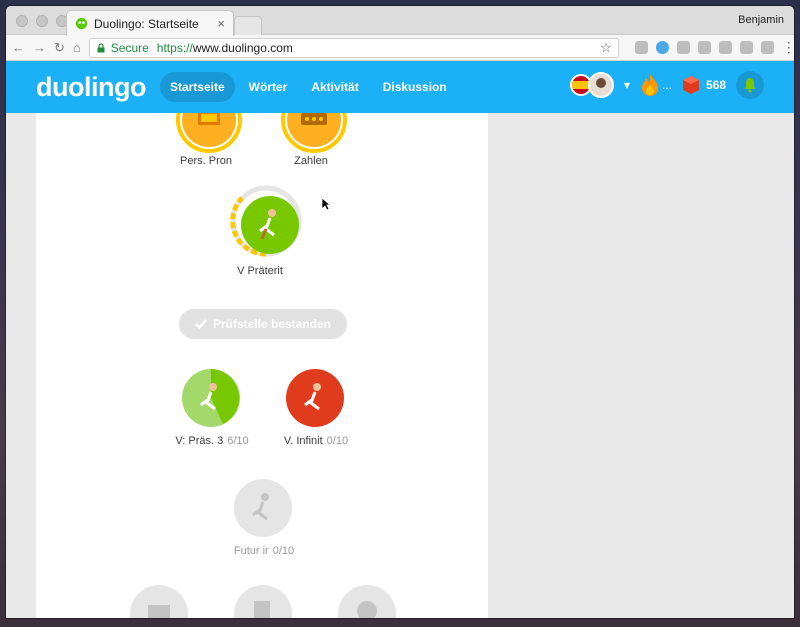 The image size is (800, 627). I want to click on browser-tab: Duolingo: Startseite ×, so click(150, 23).